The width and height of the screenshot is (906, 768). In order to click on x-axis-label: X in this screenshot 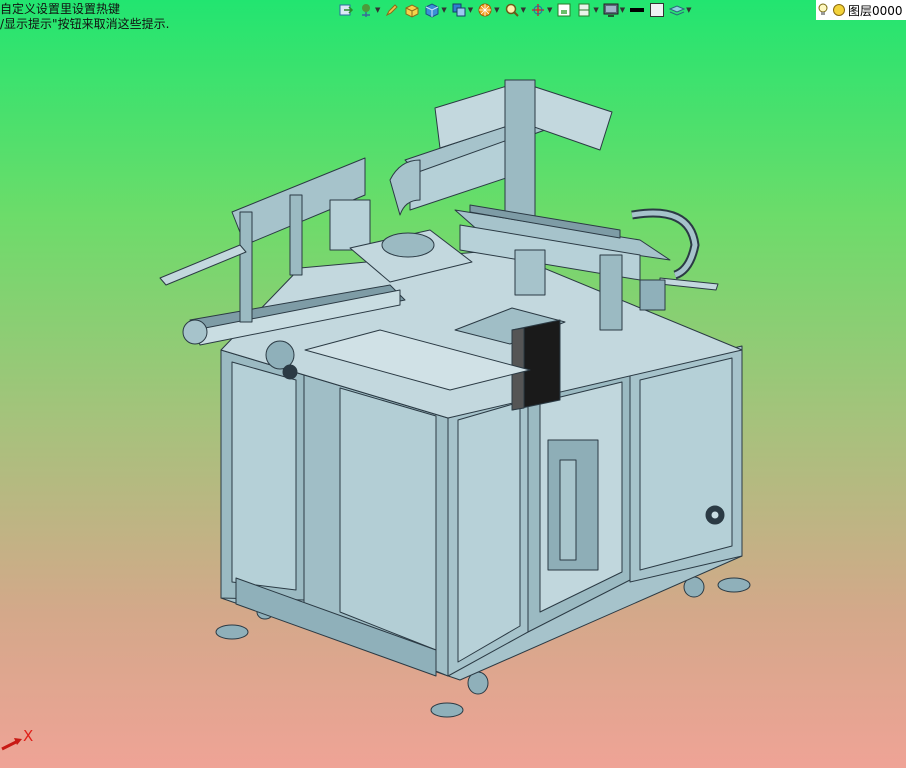, I will do `click(28, 736)`.